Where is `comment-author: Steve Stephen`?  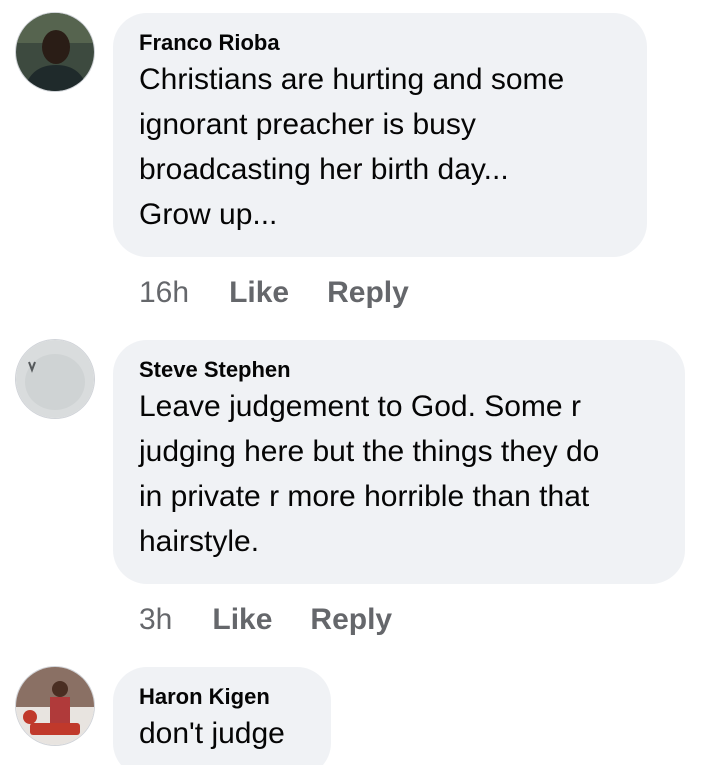 comment-author: Steve Stephen is located at coordinates (398, 370).